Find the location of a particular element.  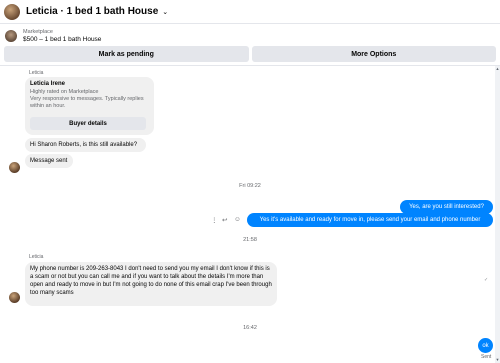

listing-actions: Mark as pending More Options is located at coordinates (250, 54).